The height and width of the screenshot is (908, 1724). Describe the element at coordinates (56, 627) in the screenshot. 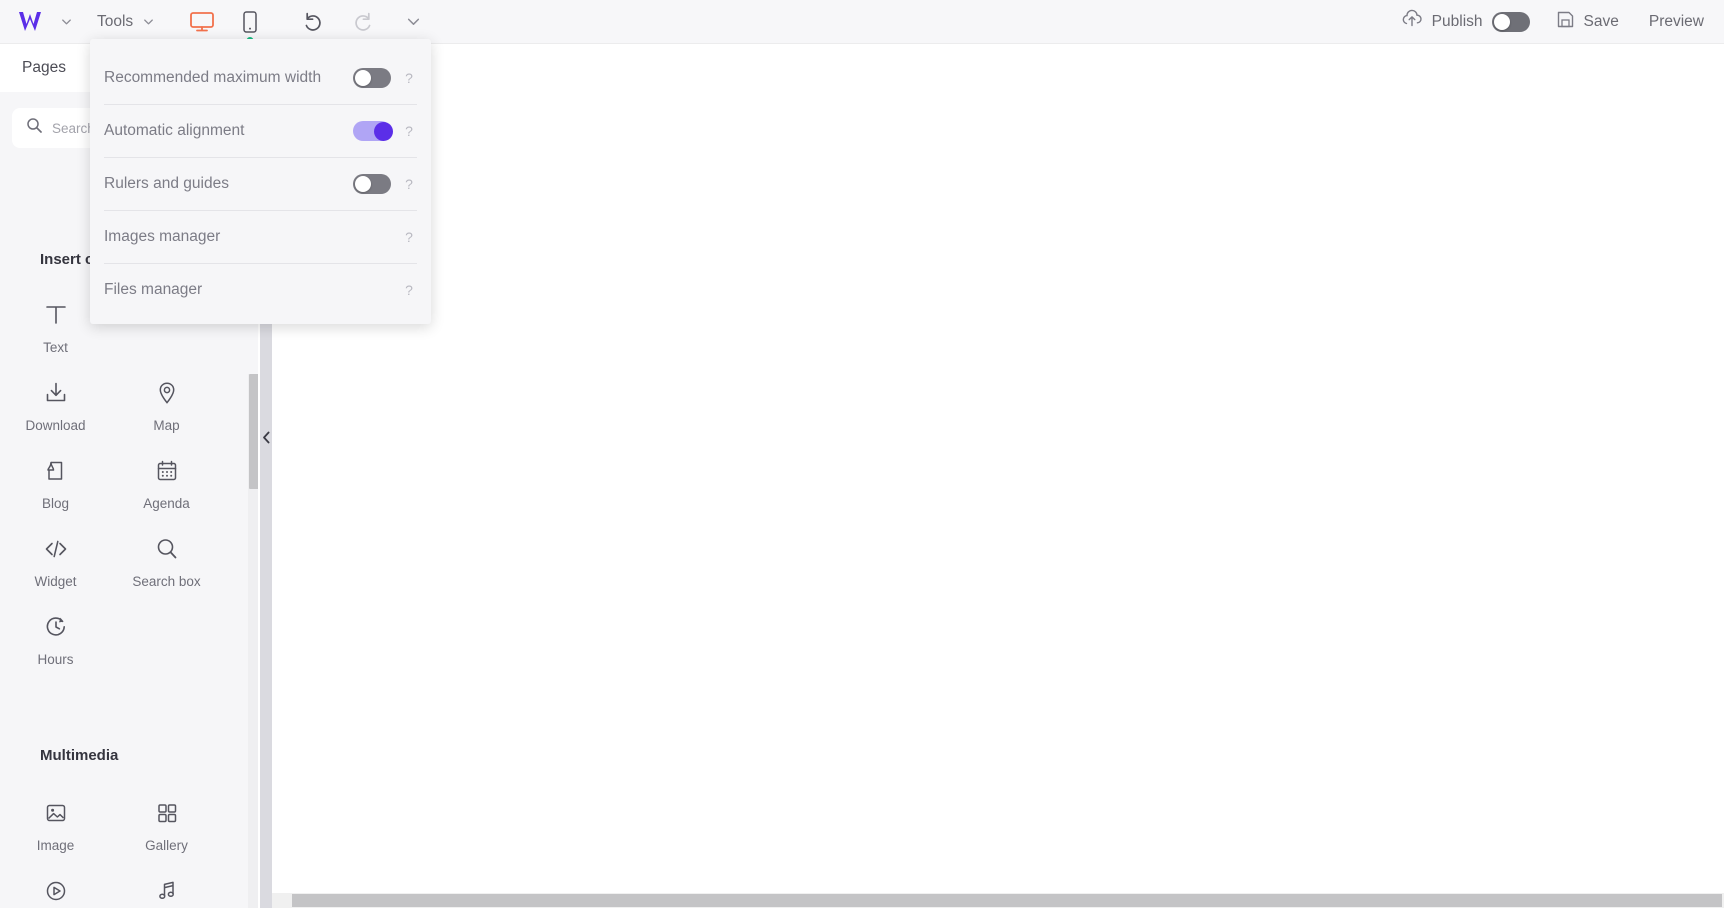

I see `clock-icon` at that location.